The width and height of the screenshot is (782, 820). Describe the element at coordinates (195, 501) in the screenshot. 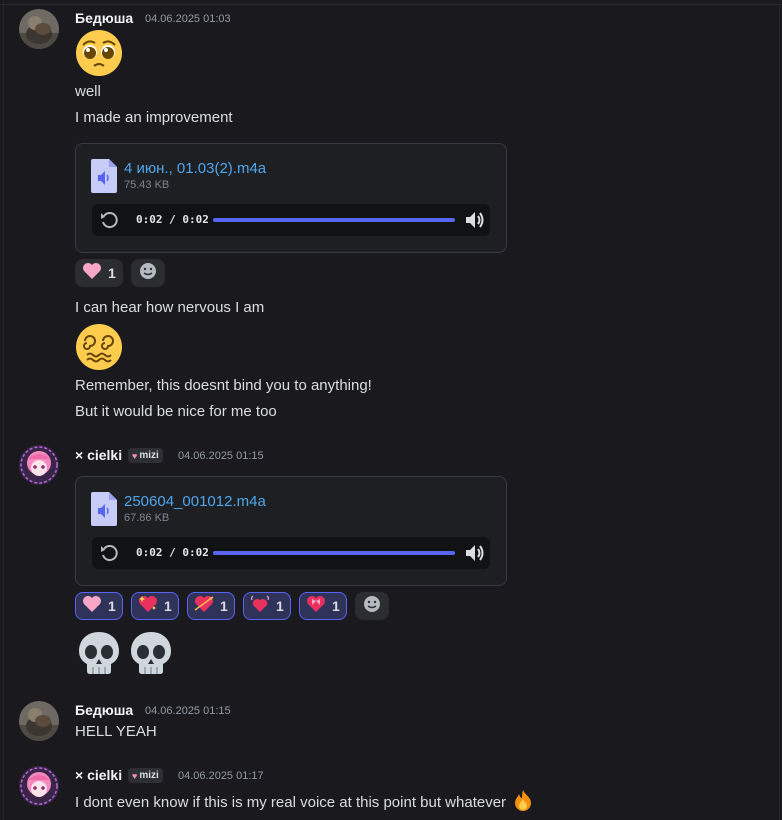

I see `attachment-file-name: 250604_001012.m4a` at that location.